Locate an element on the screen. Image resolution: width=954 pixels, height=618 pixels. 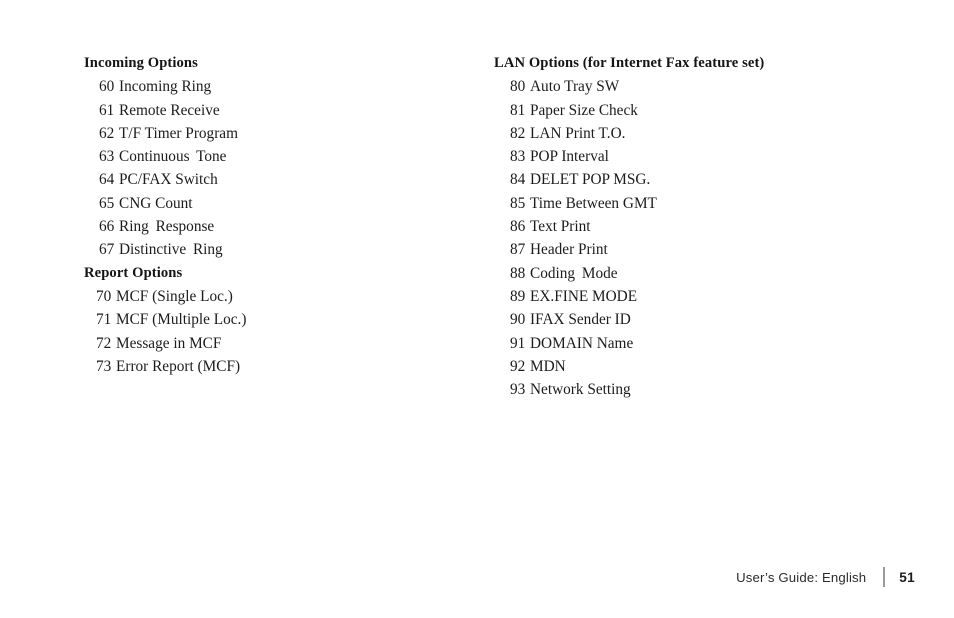
menu-item-label: Ring Response is located at coordinates (167, 227).